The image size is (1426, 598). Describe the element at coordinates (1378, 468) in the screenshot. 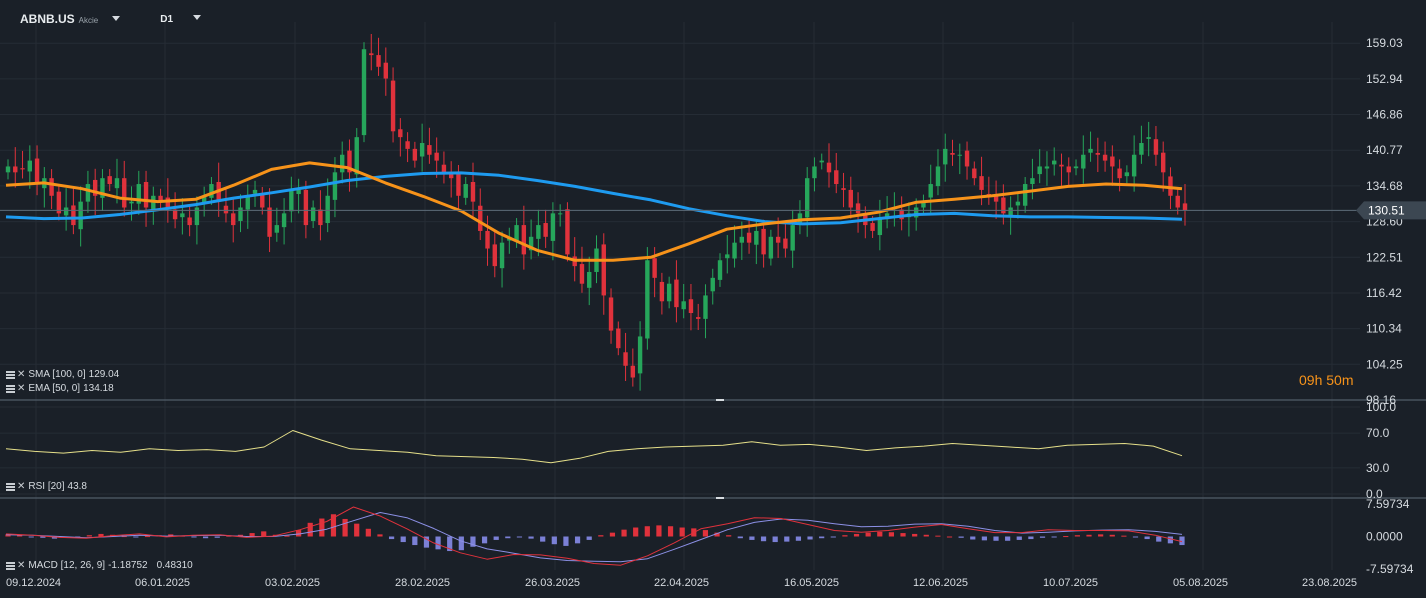

I see `rsi-tick-label: 30.0` at that location.